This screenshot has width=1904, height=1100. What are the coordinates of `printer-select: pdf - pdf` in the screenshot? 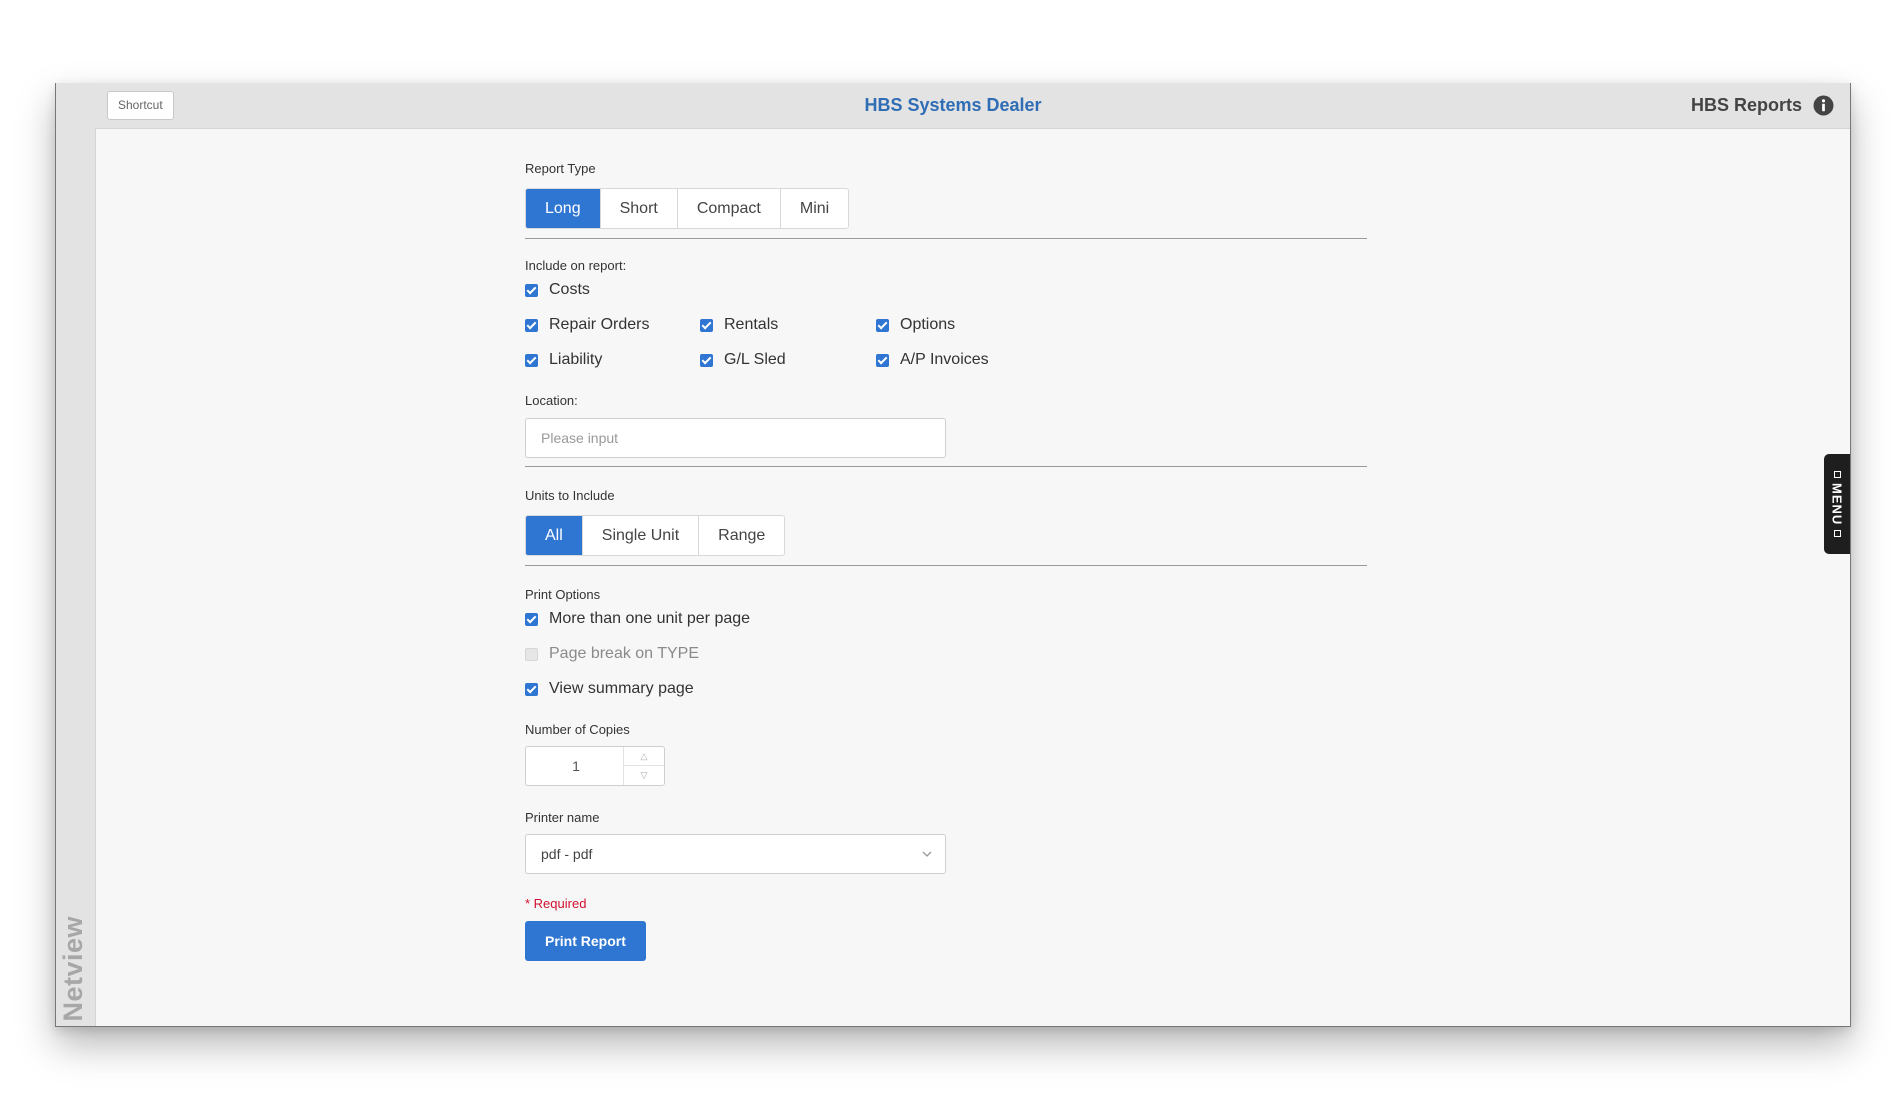 It's located at (735, 854).